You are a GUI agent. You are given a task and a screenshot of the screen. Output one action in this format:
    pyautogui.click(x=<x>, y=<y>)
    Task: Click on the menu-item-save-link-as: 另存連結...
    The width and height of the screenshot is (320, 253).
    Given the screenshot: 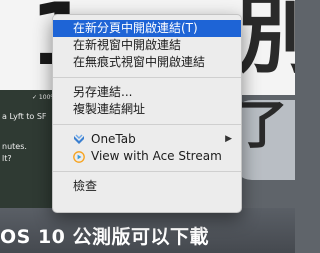 What is the action you would take?
    pyautogui.click(x=147, y=92)
    